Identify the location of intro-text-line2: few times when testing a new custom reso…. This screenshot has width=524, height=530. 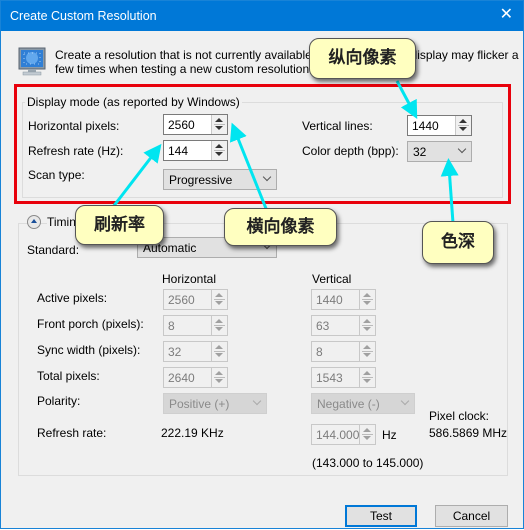
(184, 69).